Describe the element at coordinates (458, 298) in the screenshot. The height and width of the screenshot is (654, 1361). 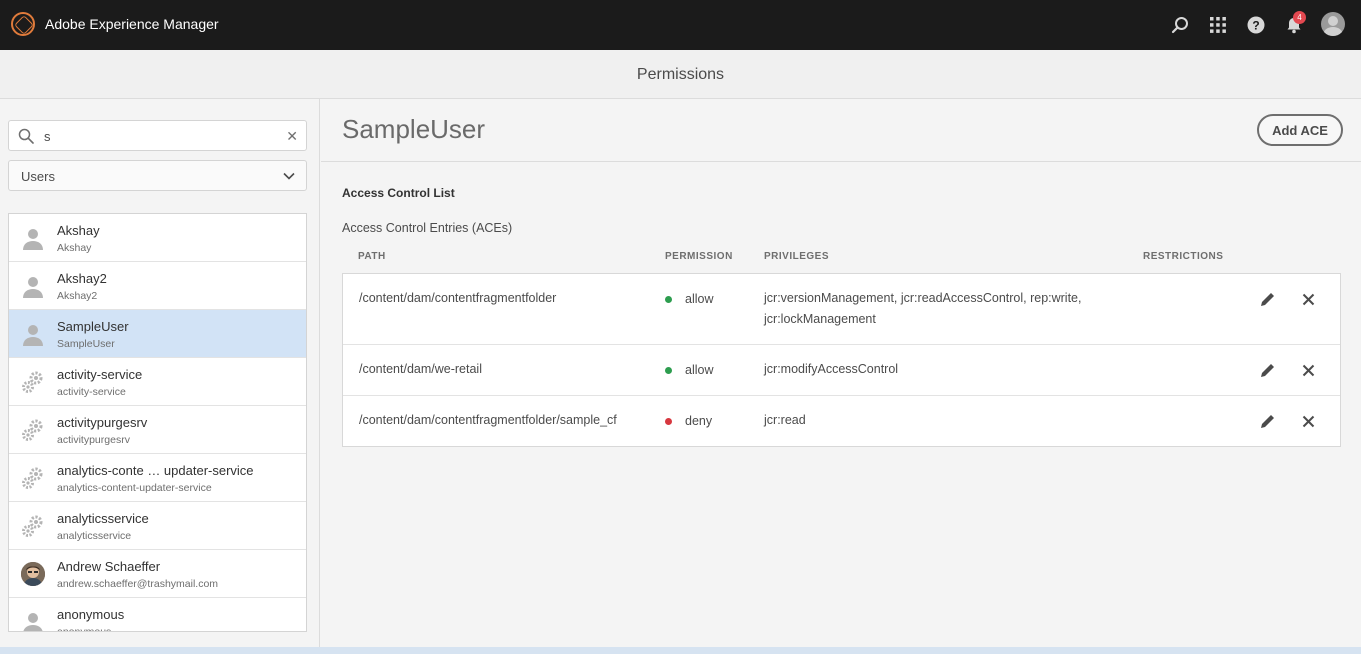
I see `ace-path: /content/dam/contentfragmentfolder` at that location.